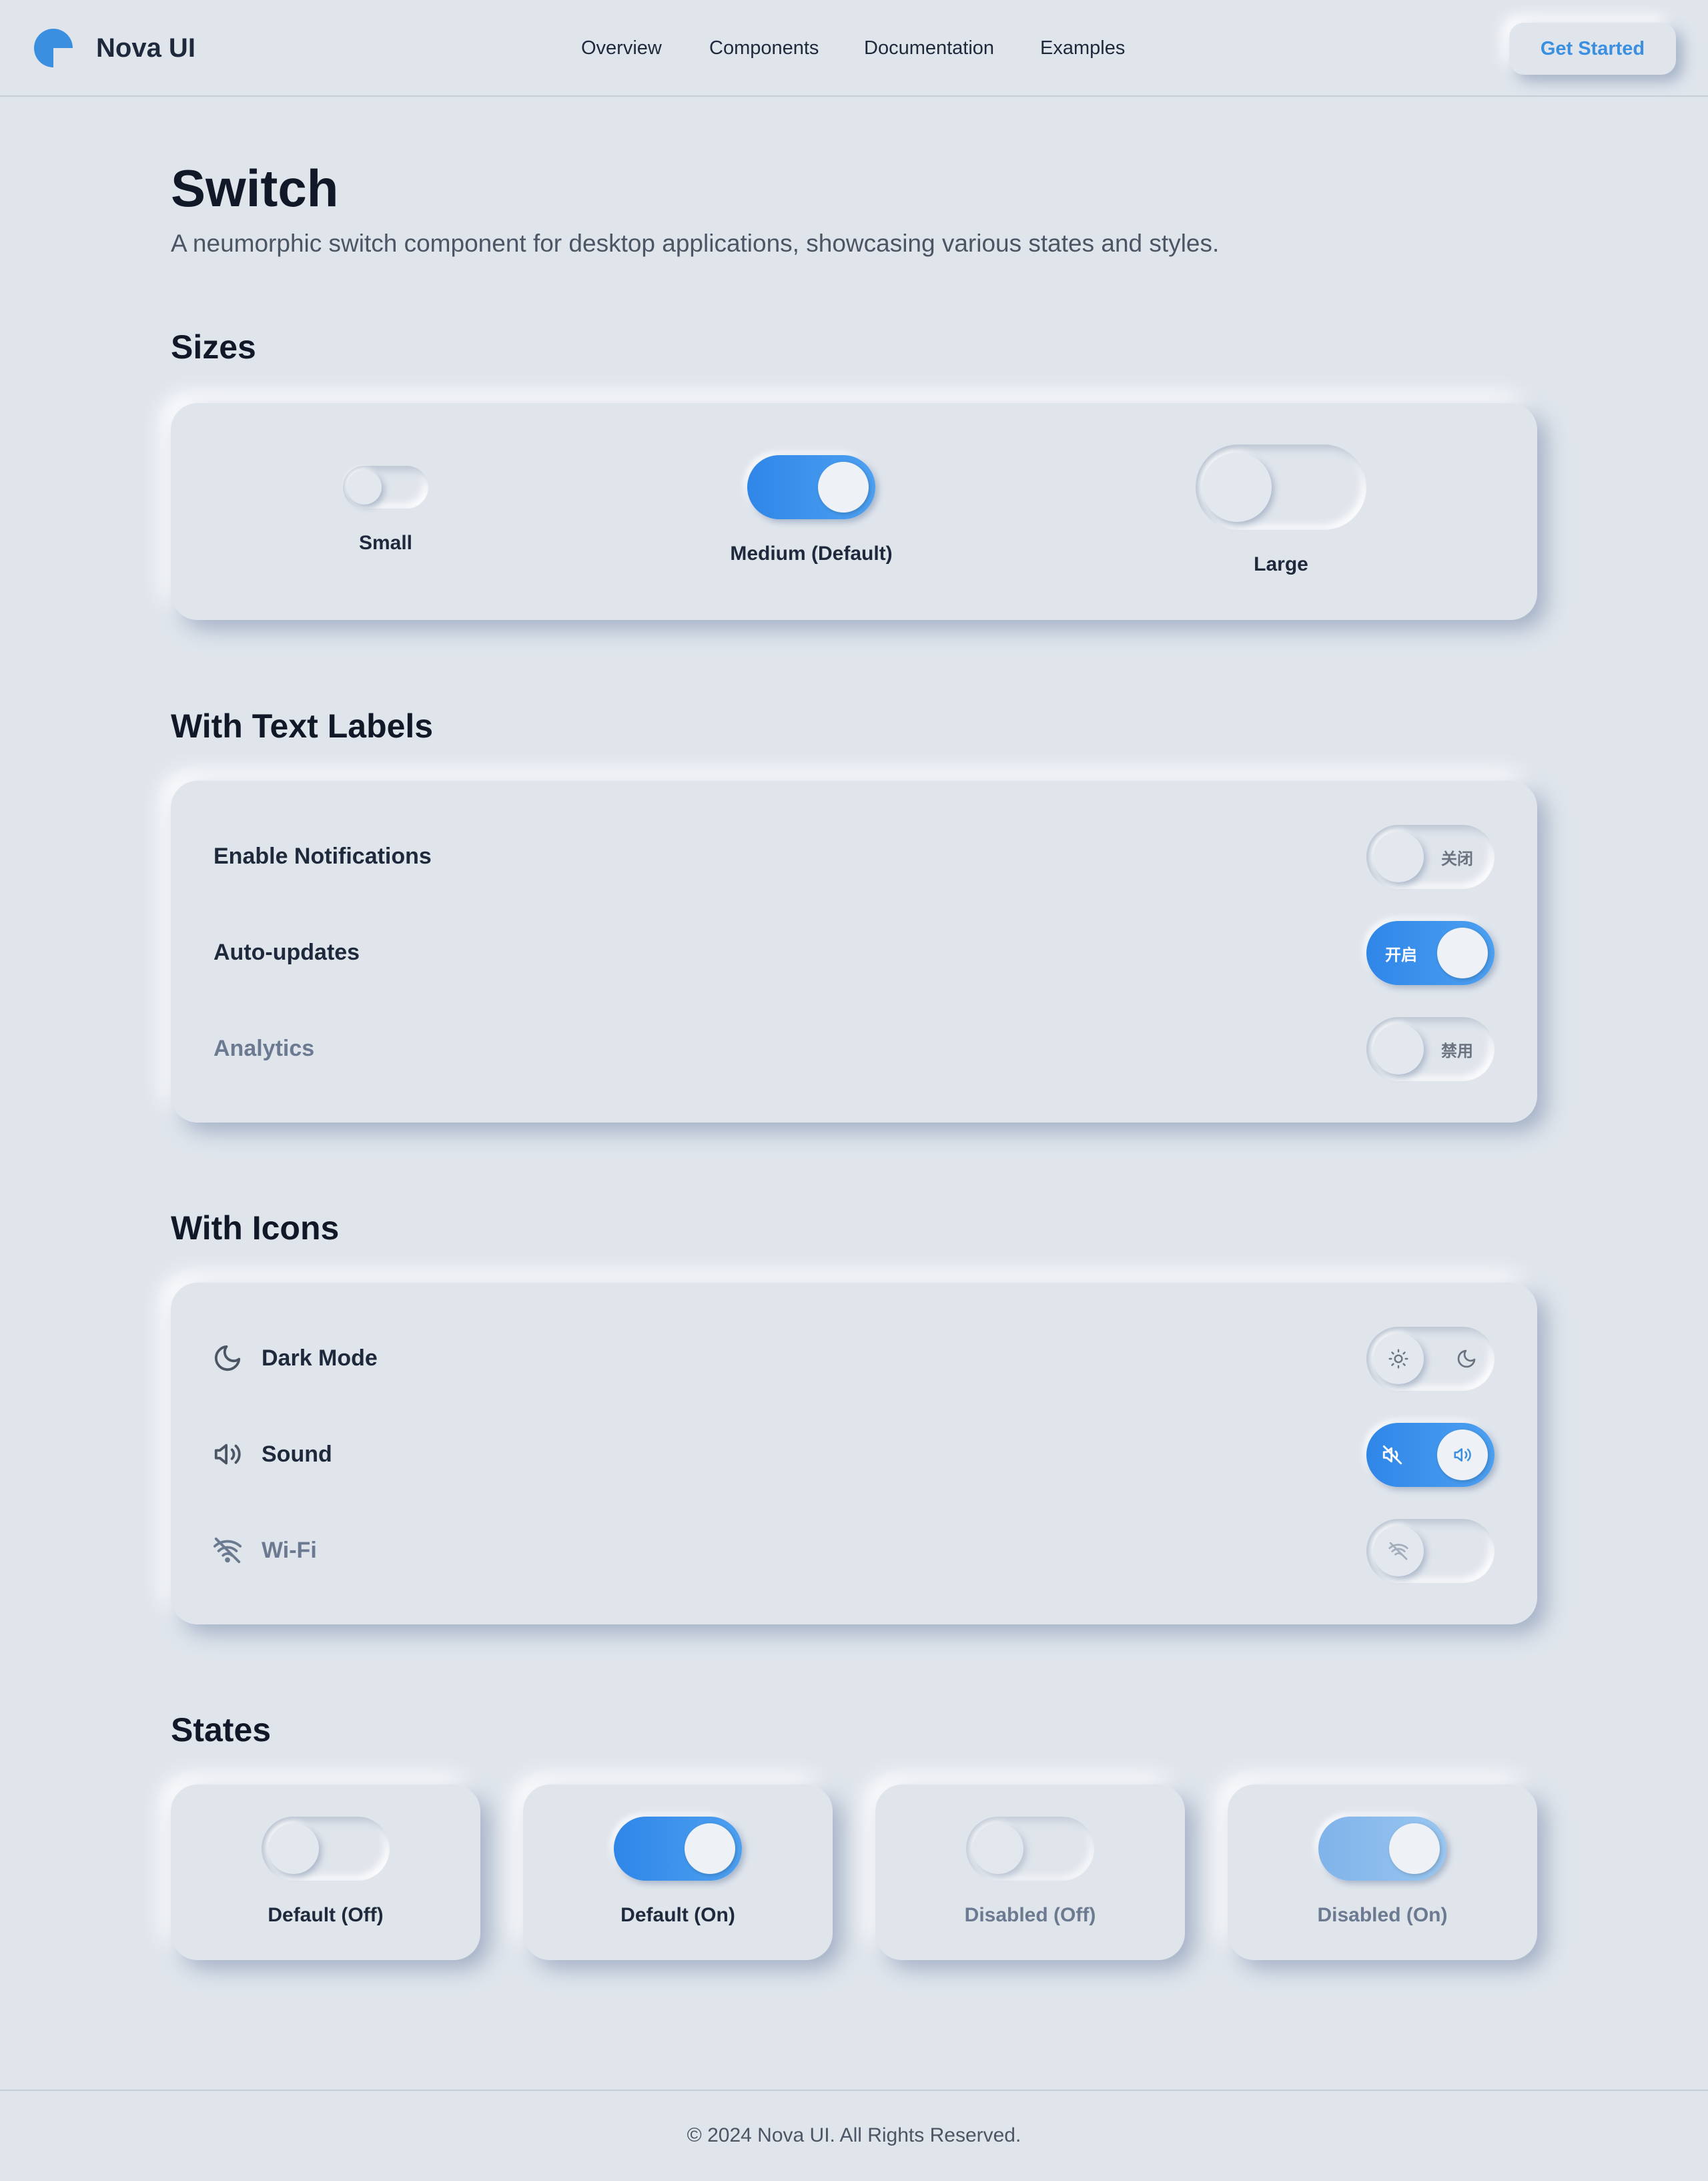  What do you see at coordinates (265, 1048) in the screenshot?
I see `analytics-label: Analytics` at bounding box center [265, 1048].